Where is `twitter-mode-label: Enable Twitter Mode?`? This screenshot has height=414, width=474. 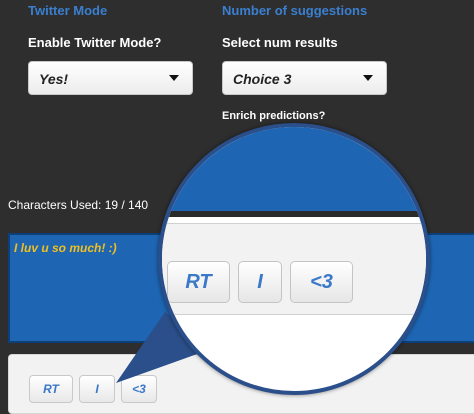 twitter-mode-label: Enable Twitter Mode? is located at coordinates (95, 42).